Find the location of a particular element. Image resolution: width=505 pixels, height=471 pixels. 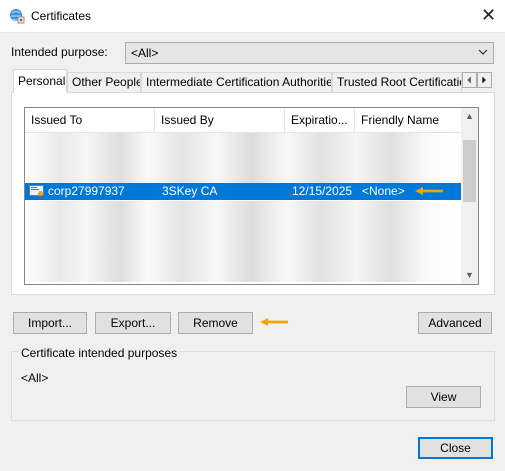

tab-personal: Personal is located at coordinates (40, 81).